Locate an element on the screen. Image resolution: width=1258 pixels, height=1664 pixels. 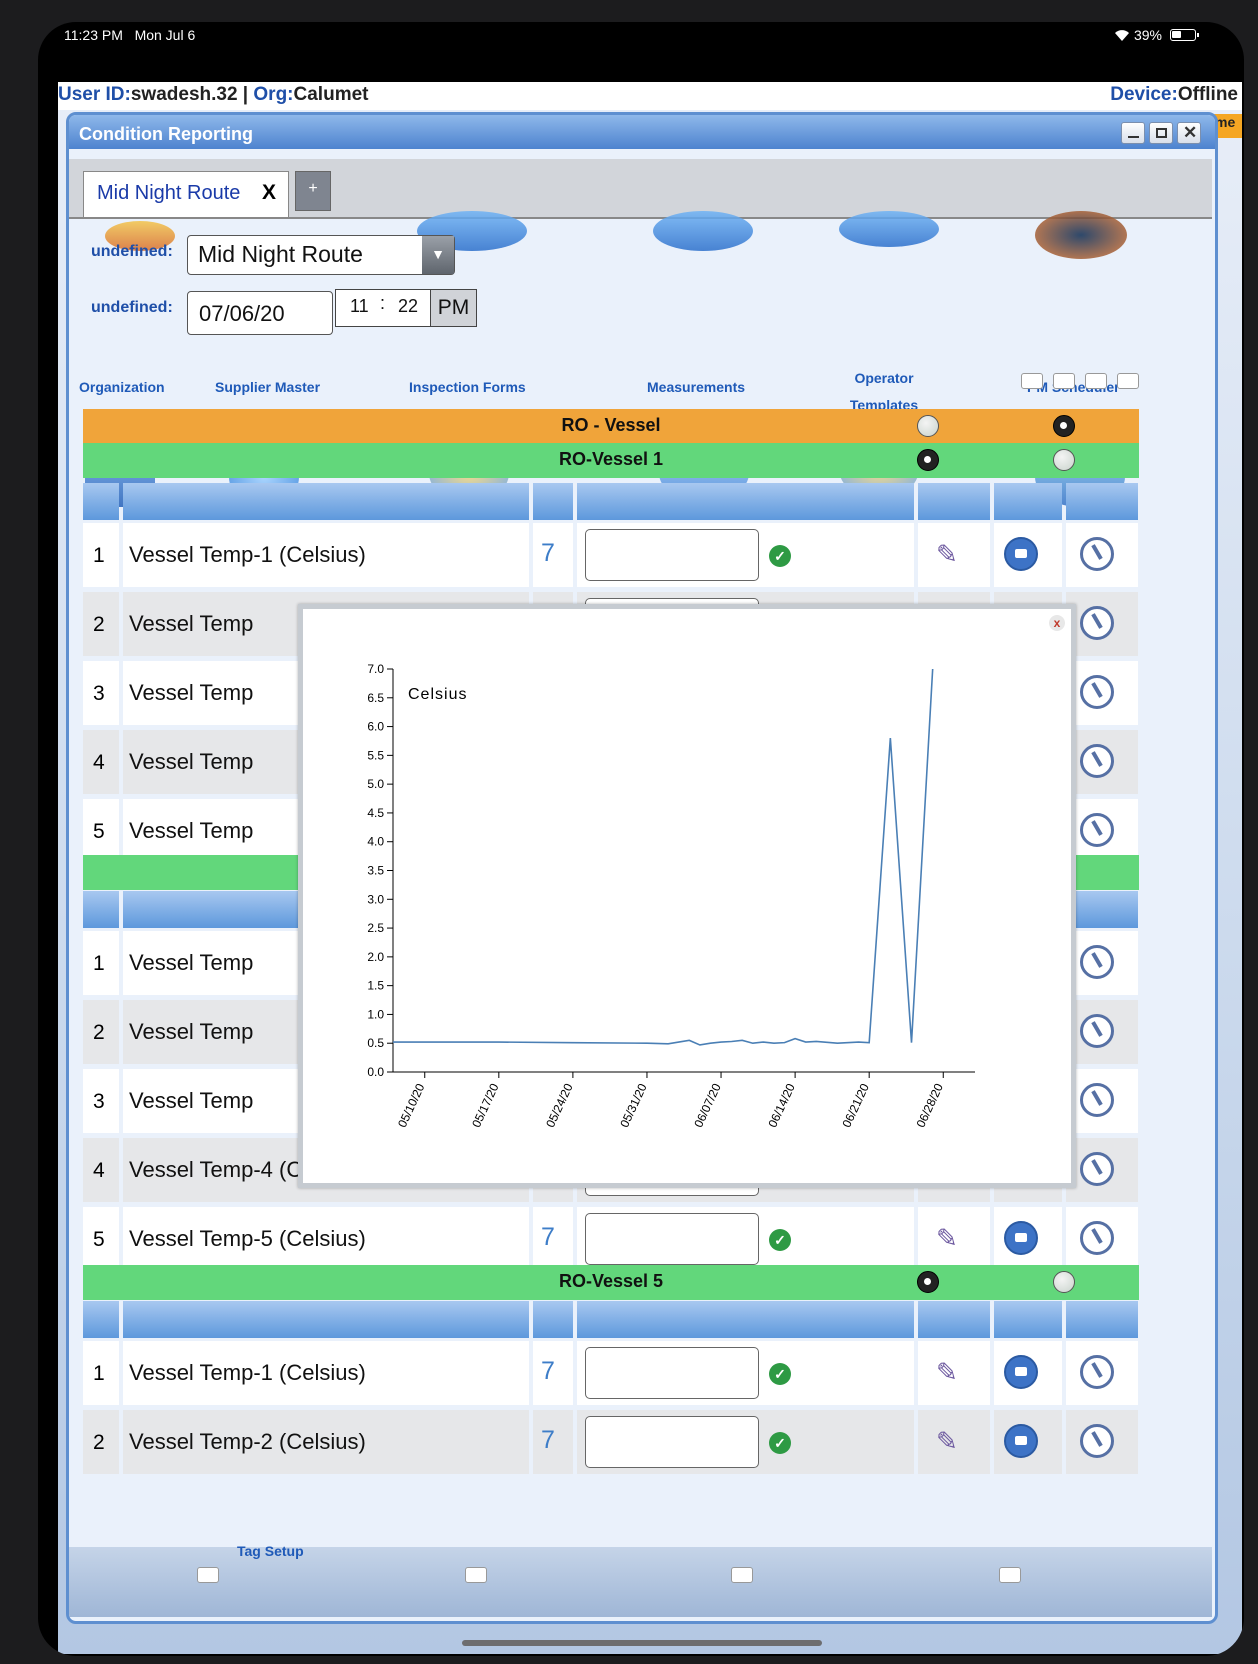
date-input: 07/06/20 is located at coordinates (260, 313).